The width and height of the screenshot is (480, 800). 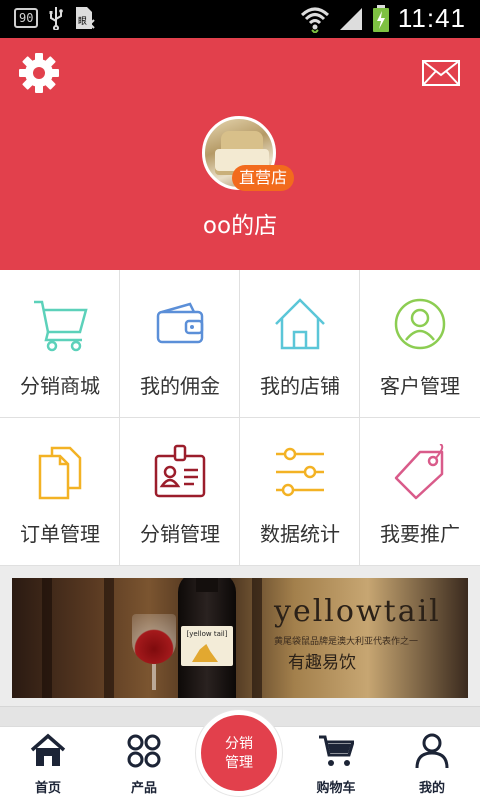 I want to click on signal-icon, so click(x=350, y=18).